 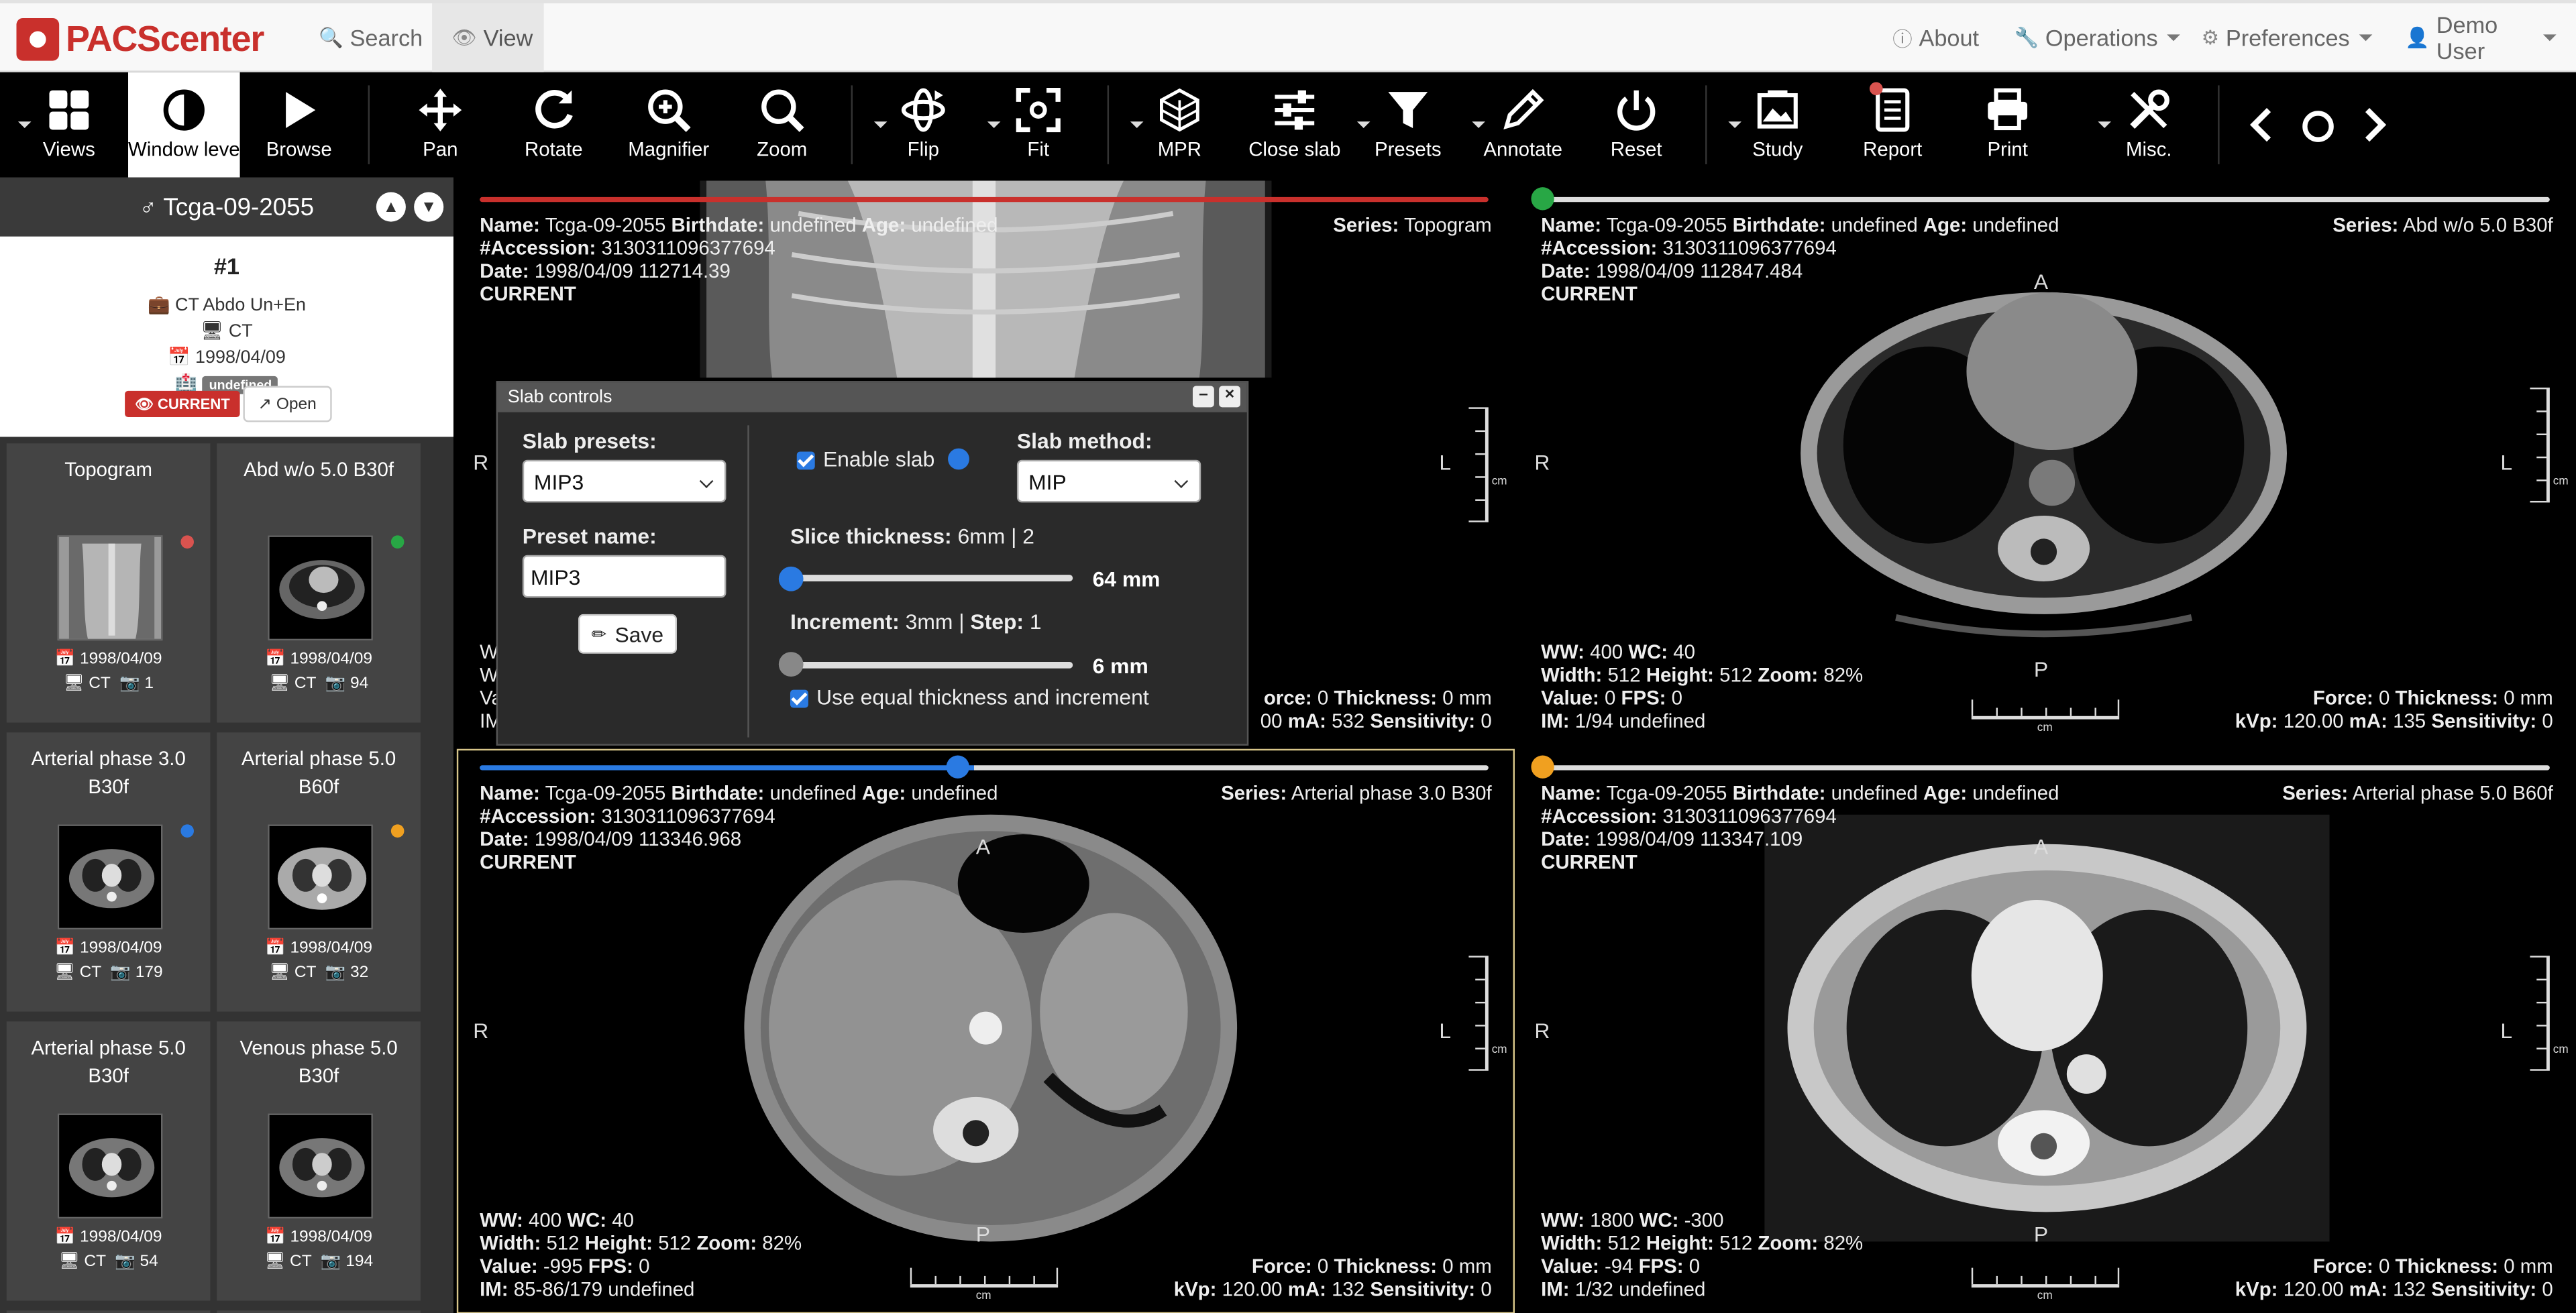 I want to click on tool-misc: Misc., so click(x=2149, y=125).